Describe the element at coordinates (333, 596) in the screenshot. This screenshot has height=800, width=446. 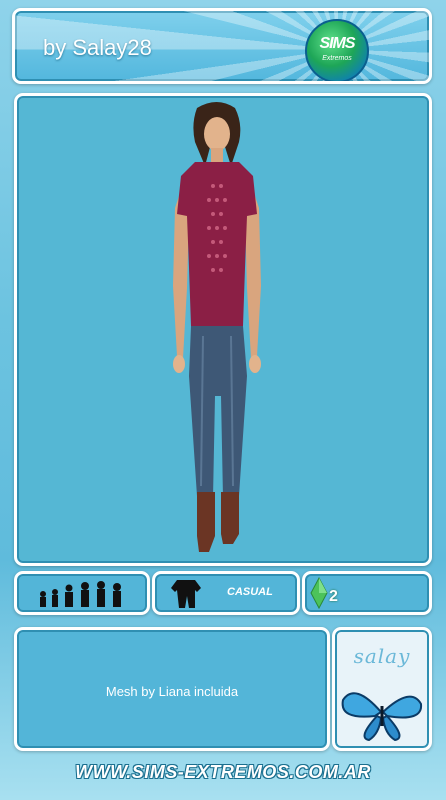
I see `game-badge-number: 2` at that location.